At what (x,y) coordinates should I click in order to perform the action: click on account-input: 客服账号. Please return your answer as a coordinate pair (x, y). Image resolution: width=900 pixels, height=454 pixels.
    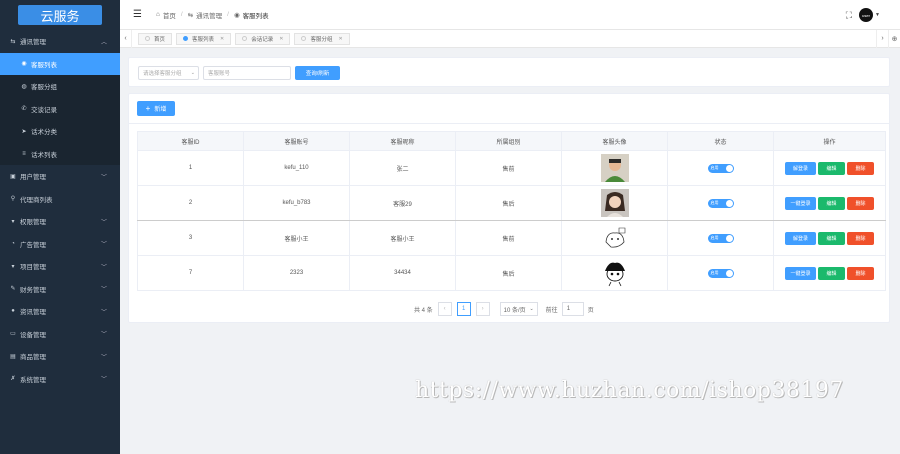
    Looking at the image, I should click on (247, 73).